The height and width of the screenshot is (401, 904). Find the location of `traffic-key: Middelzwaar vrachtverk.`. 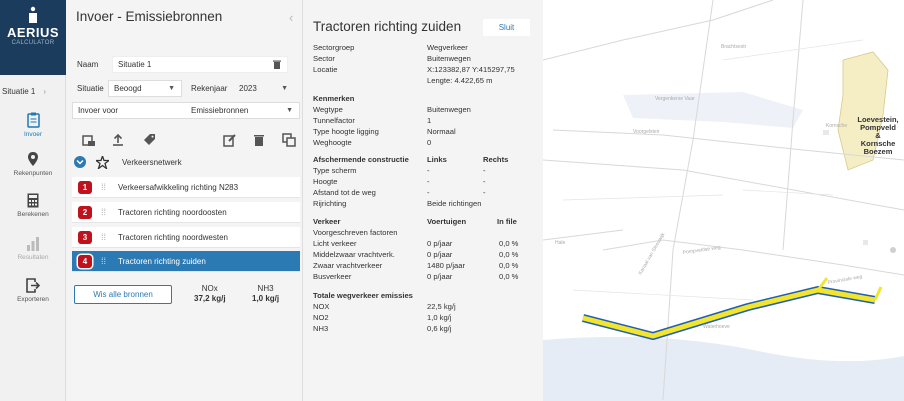

traffic-key: Middelzwaar vrachtverk. is located at coordinates (354, 254).